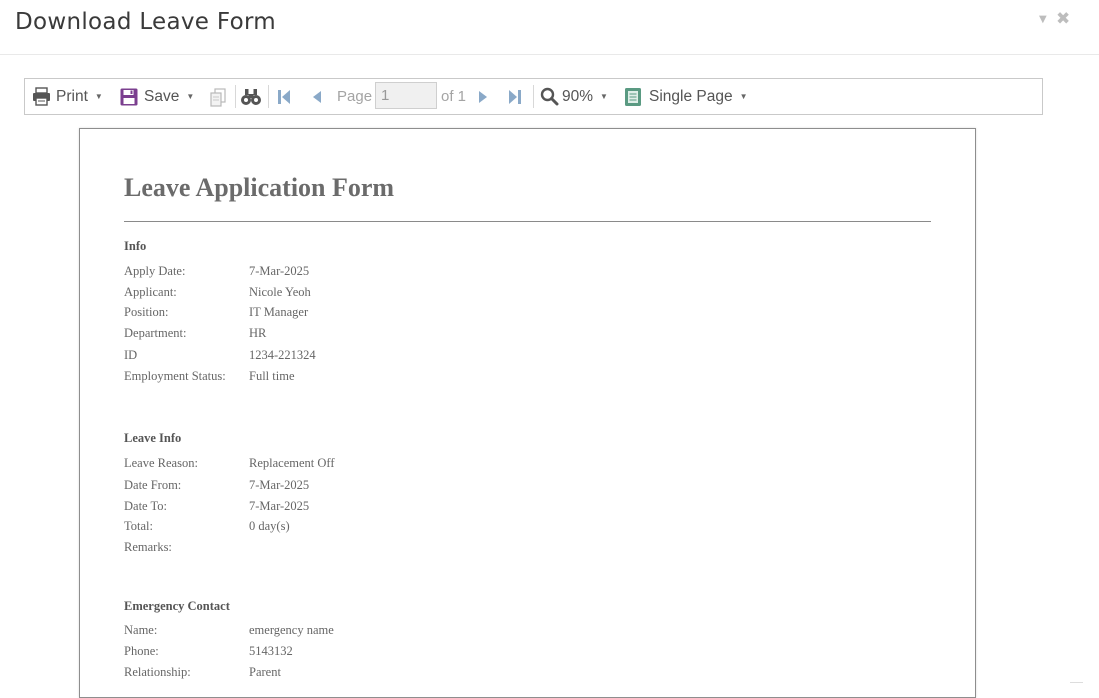 This screenshot has width=1099, height=698. Describe the element at coordinates (282, 355) in the screenshot. I see `field-value: 1234-221324` at that location.